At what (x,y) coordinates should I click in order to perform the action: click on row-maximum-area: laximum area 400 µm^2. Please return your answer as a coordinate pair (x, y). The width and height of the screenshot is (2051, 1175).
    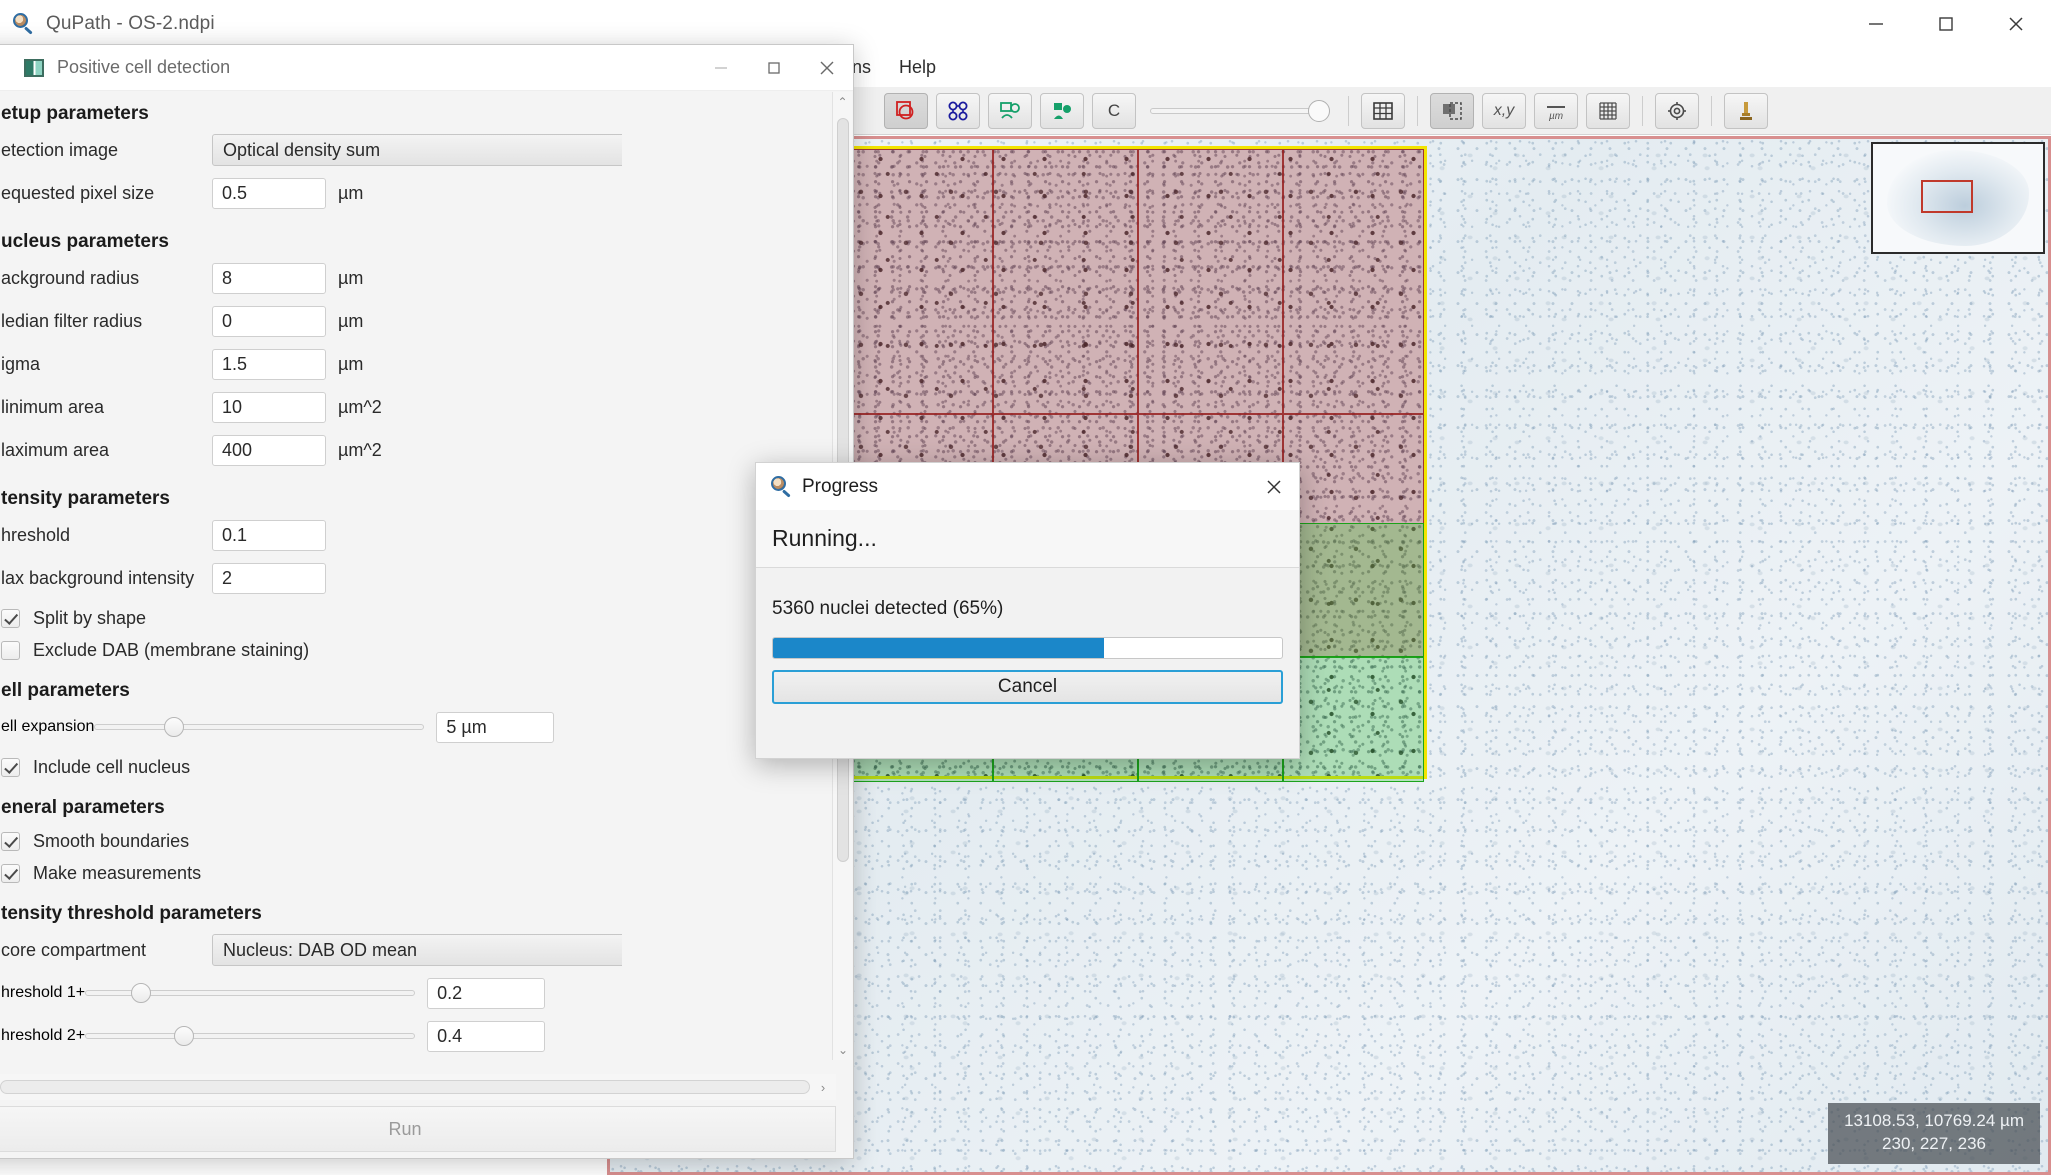
    Looking at the image, I should click on (311, 450).